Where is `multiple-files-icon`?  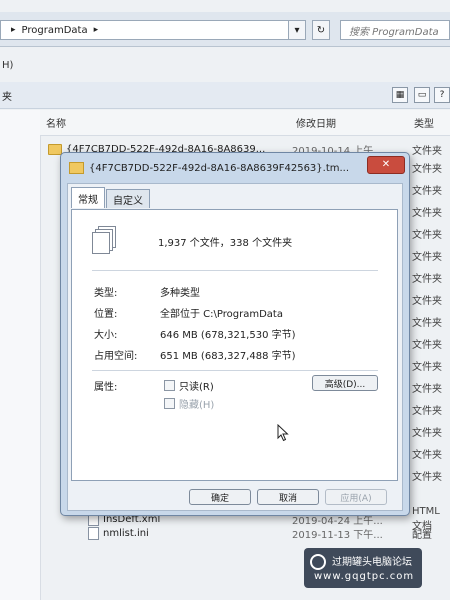
multiple-files-icon is located at coordinates (104, 240).